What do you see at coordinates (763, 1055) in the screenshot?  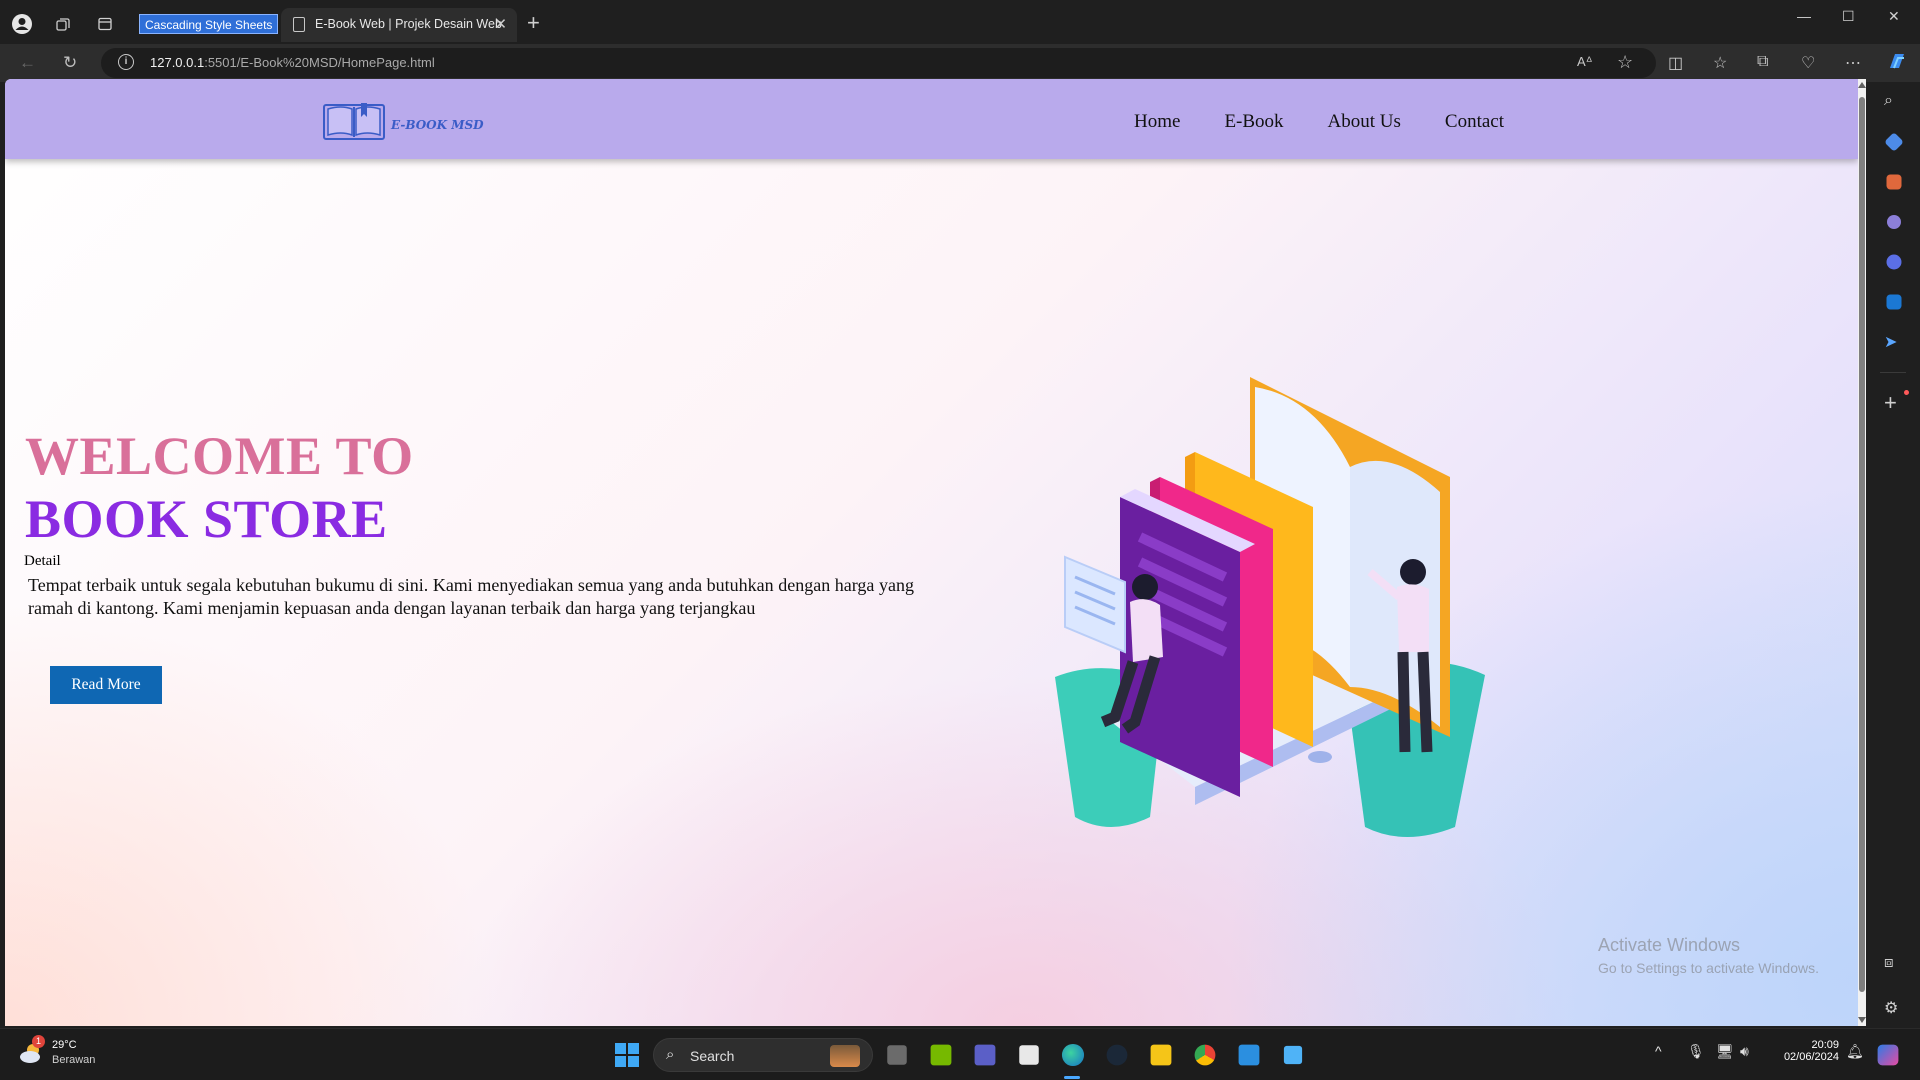 I see `taskbar-search: ⌕ Search` at bounding box center [763, 1055].